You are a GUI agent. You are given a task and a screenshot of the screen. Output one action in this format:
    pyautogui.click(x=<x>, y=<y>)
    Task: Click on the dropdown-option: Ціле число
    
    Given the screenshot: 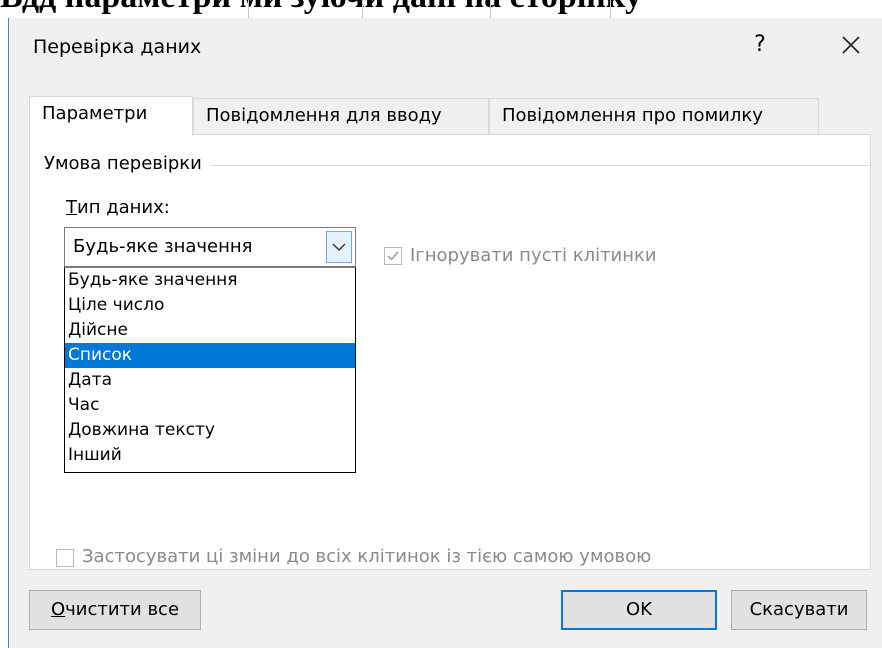 What is the action you would take?
    pyautogui.click(x=210, y=305)
    